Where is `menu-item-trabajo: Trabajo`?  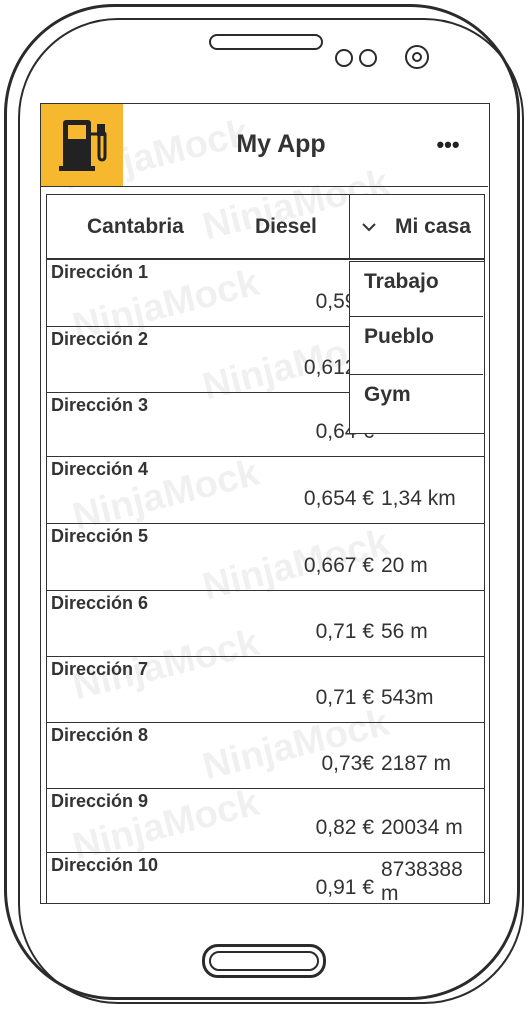 menu-item-trabajo: Trabajo is located at coordinates (416, 289).